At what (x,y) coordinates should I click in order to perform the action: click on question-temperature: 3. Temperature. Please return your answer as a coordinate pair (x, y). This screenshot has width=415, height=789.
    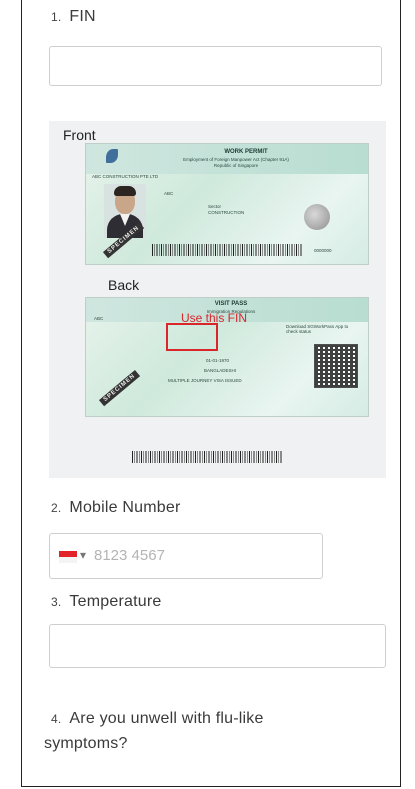
    Looking at the image, I should click on (106, 602).